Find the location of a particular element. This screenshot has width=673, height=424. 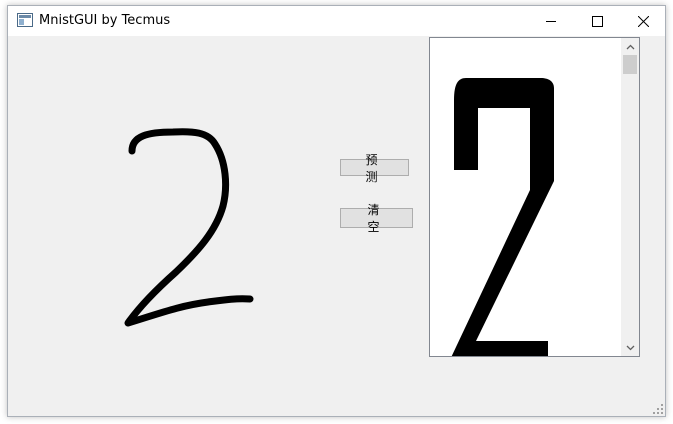

close-icon is located at coordinates (643, 21).